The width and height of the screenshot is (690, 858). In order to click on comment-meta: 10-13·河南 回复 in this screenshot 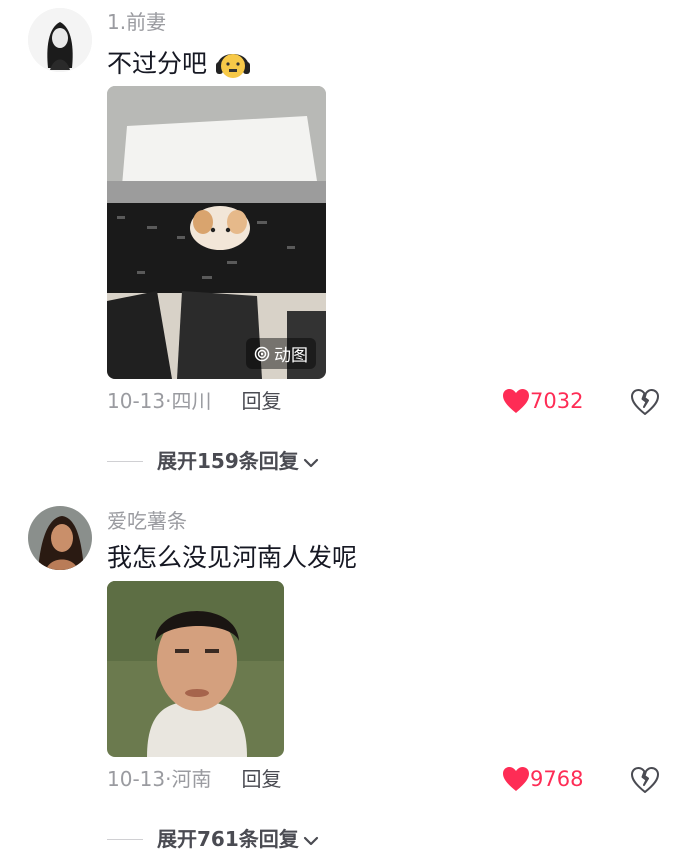, I will do `click(194, 779)`.